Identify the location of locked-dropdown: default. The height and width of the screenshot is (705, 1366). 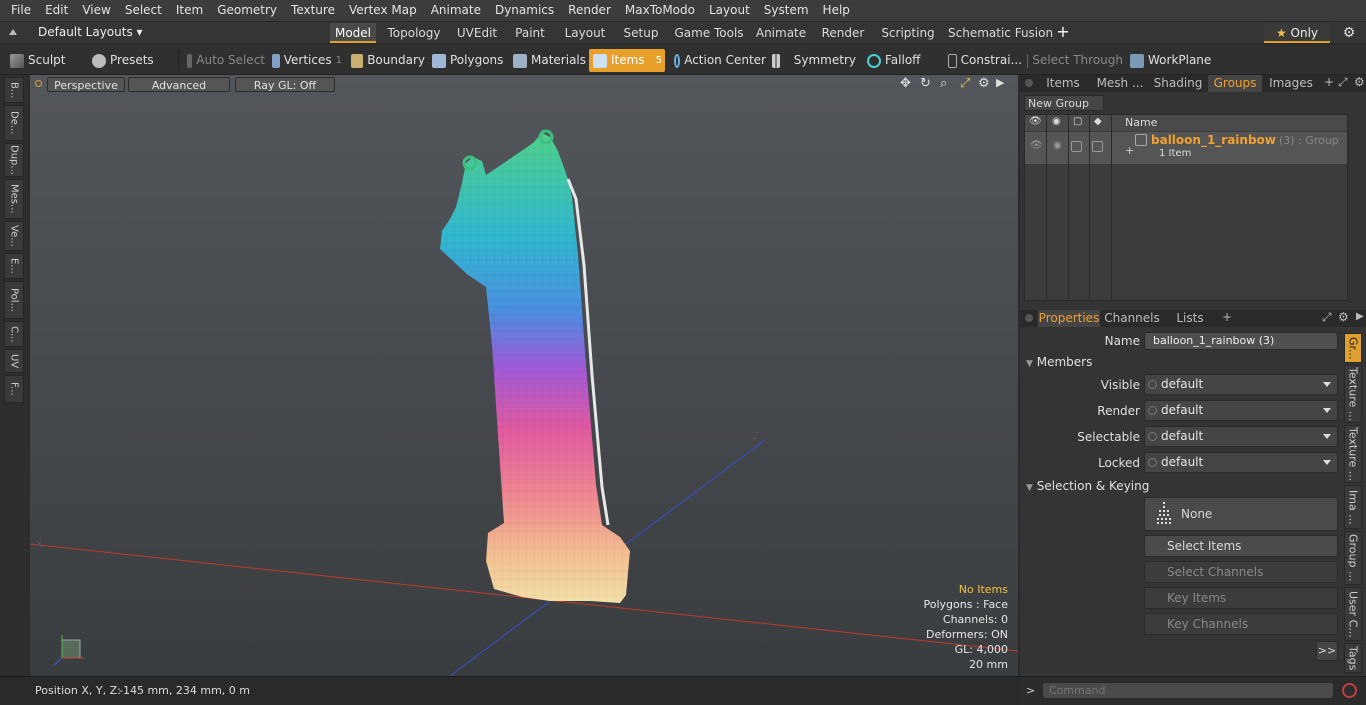
(1241, 462).